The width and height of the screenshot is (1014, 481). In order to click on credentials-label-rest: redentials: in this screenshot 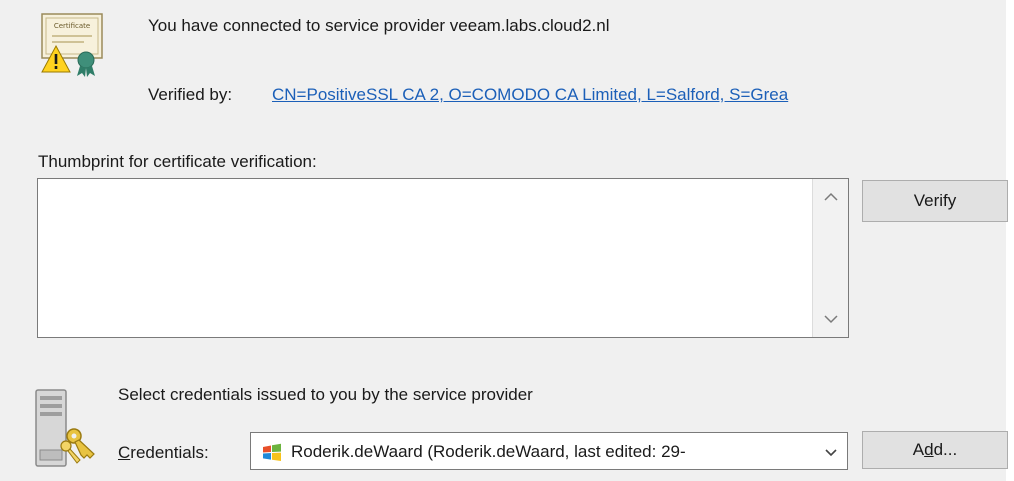, I will do `click(169, 452)`.